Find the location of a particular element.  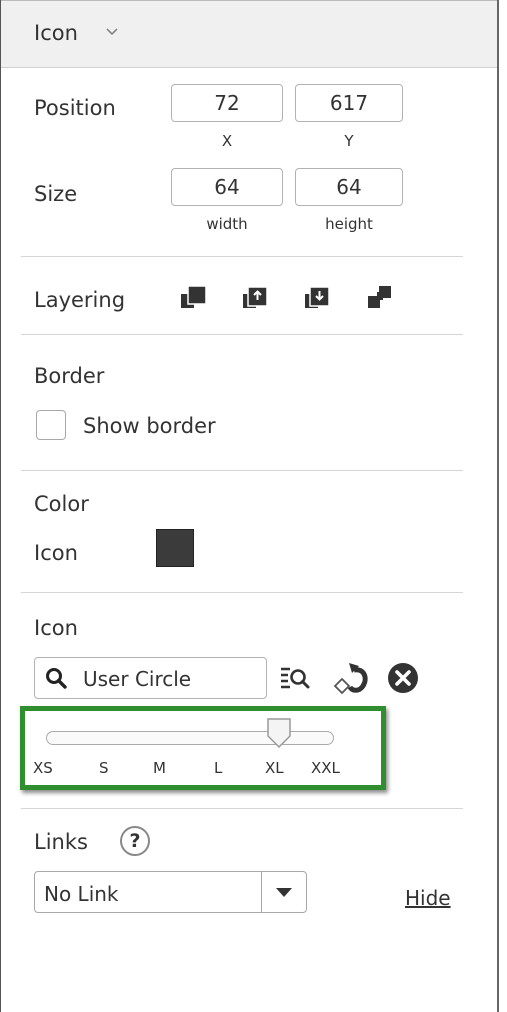

width-caption: width is located at coordinates (227, 224).